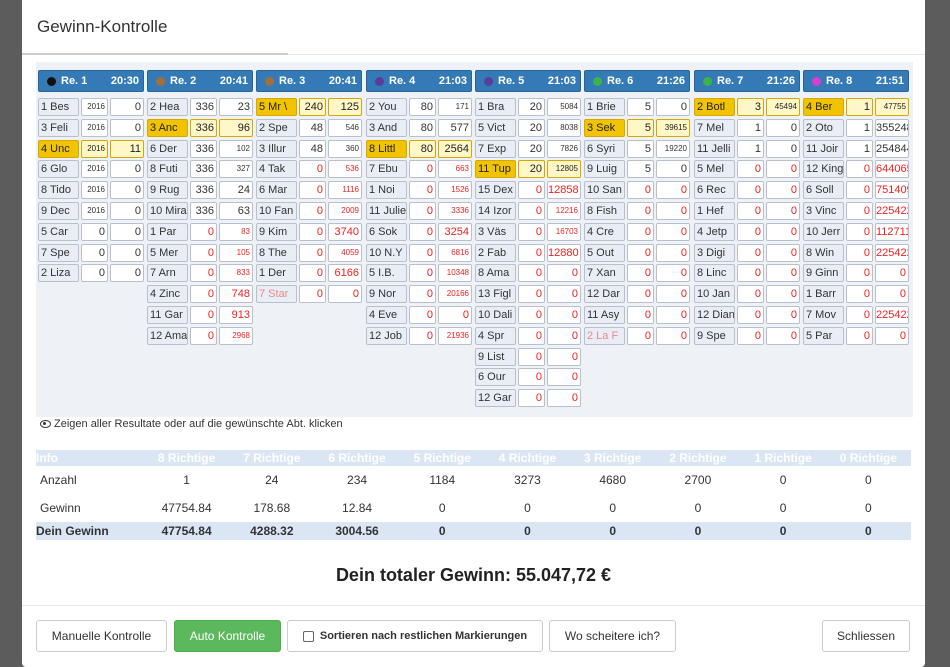 Image resolution: width=950 pixels, height=667 pixels. Describe the element at coordinates (856, 335) in the screenshot. I see `runner-row: 5 Par 0 0` at that location.